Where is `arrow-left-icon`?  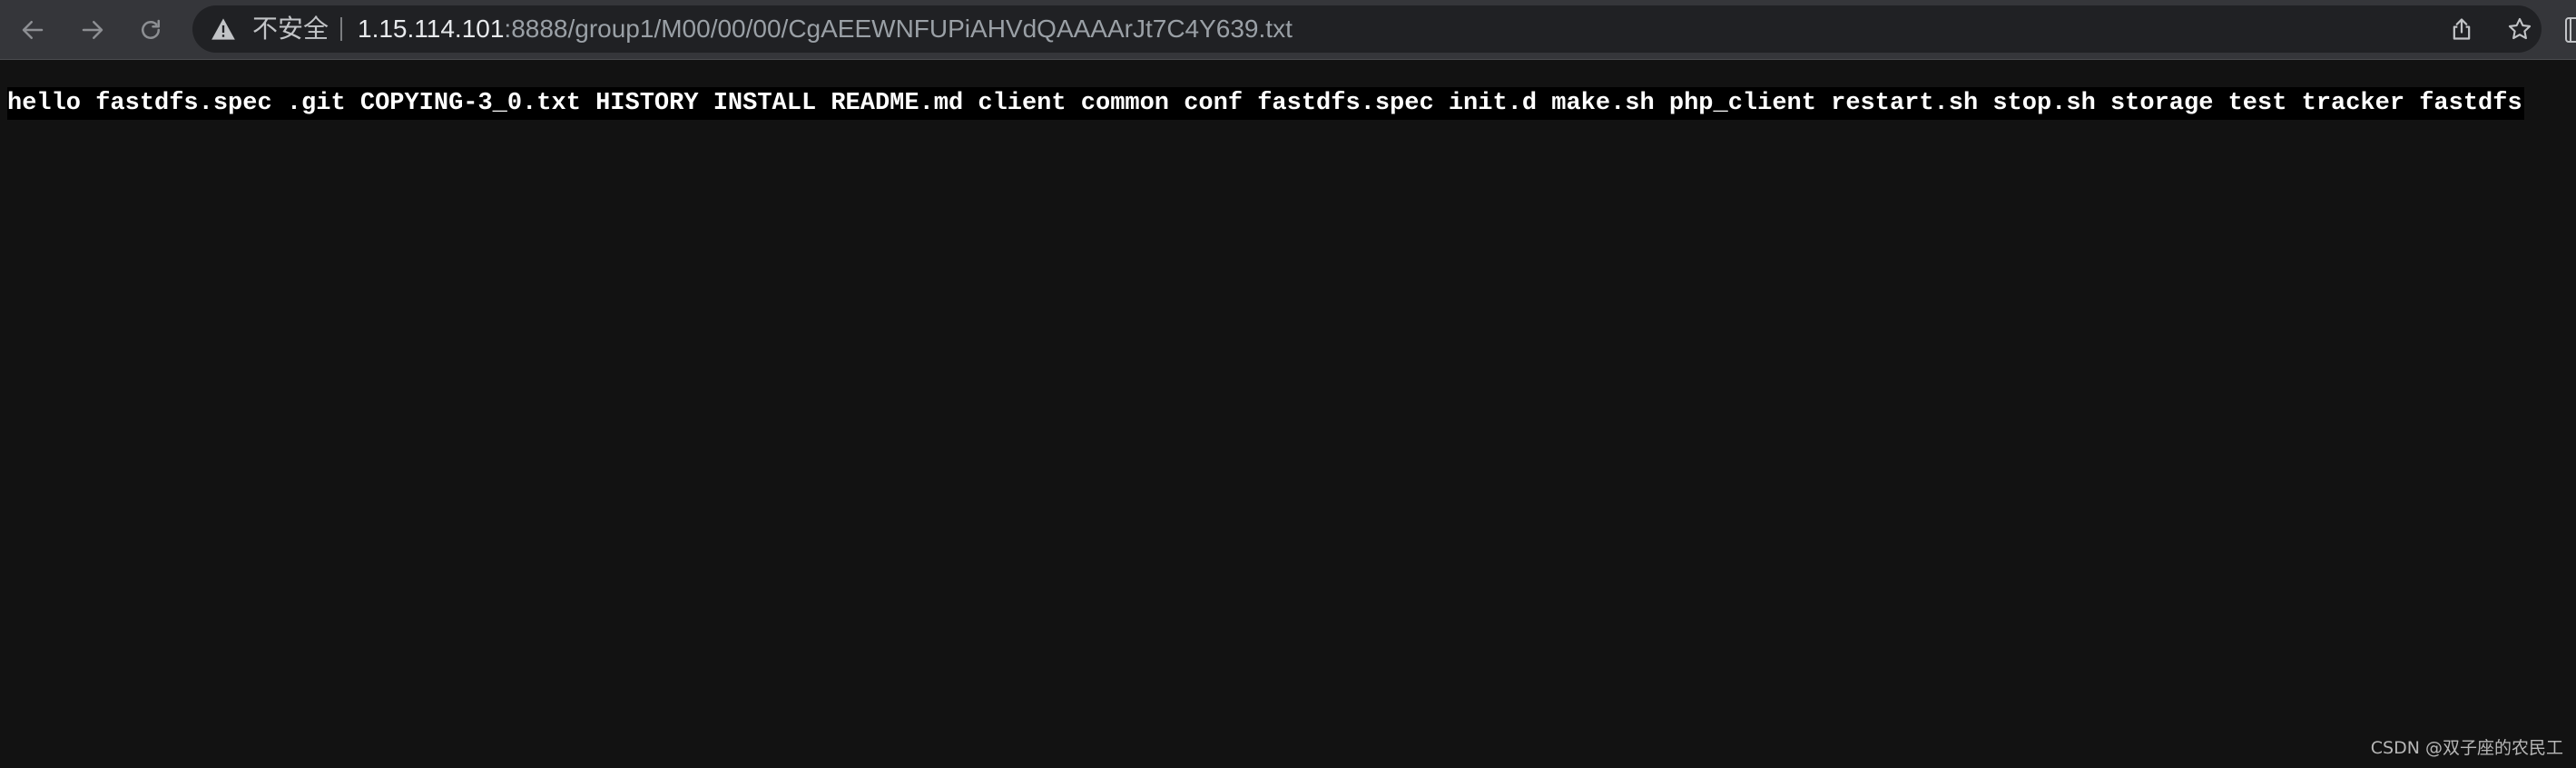 arrow-left-icon is located at coordinates (33, 30).